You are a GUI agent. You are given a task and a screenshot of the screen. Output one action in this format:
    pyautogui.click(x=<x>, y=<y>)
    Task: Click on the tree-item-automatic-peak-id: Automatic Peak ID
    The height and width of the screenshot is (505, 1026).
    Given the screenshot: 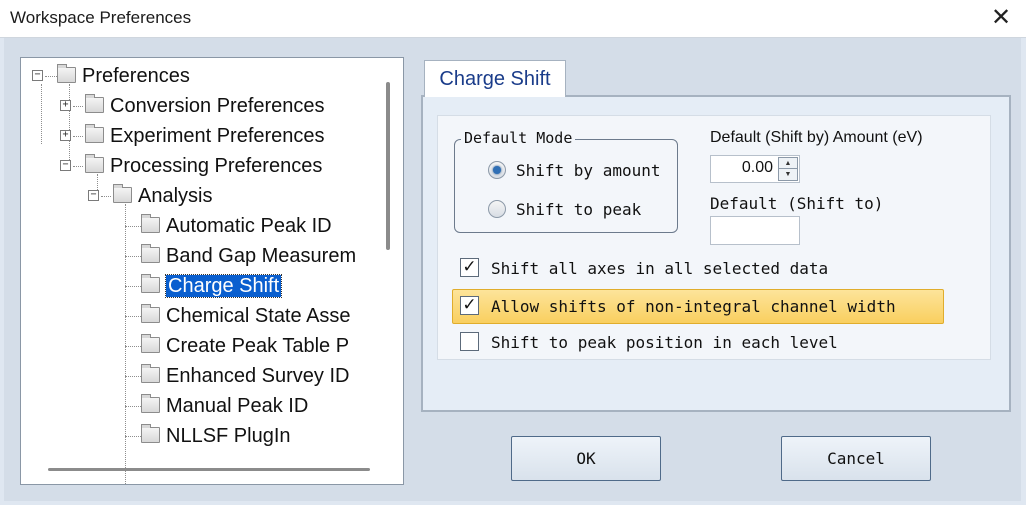 What is the action you would take?
    pyautogui.click(x=236, y=226)
    